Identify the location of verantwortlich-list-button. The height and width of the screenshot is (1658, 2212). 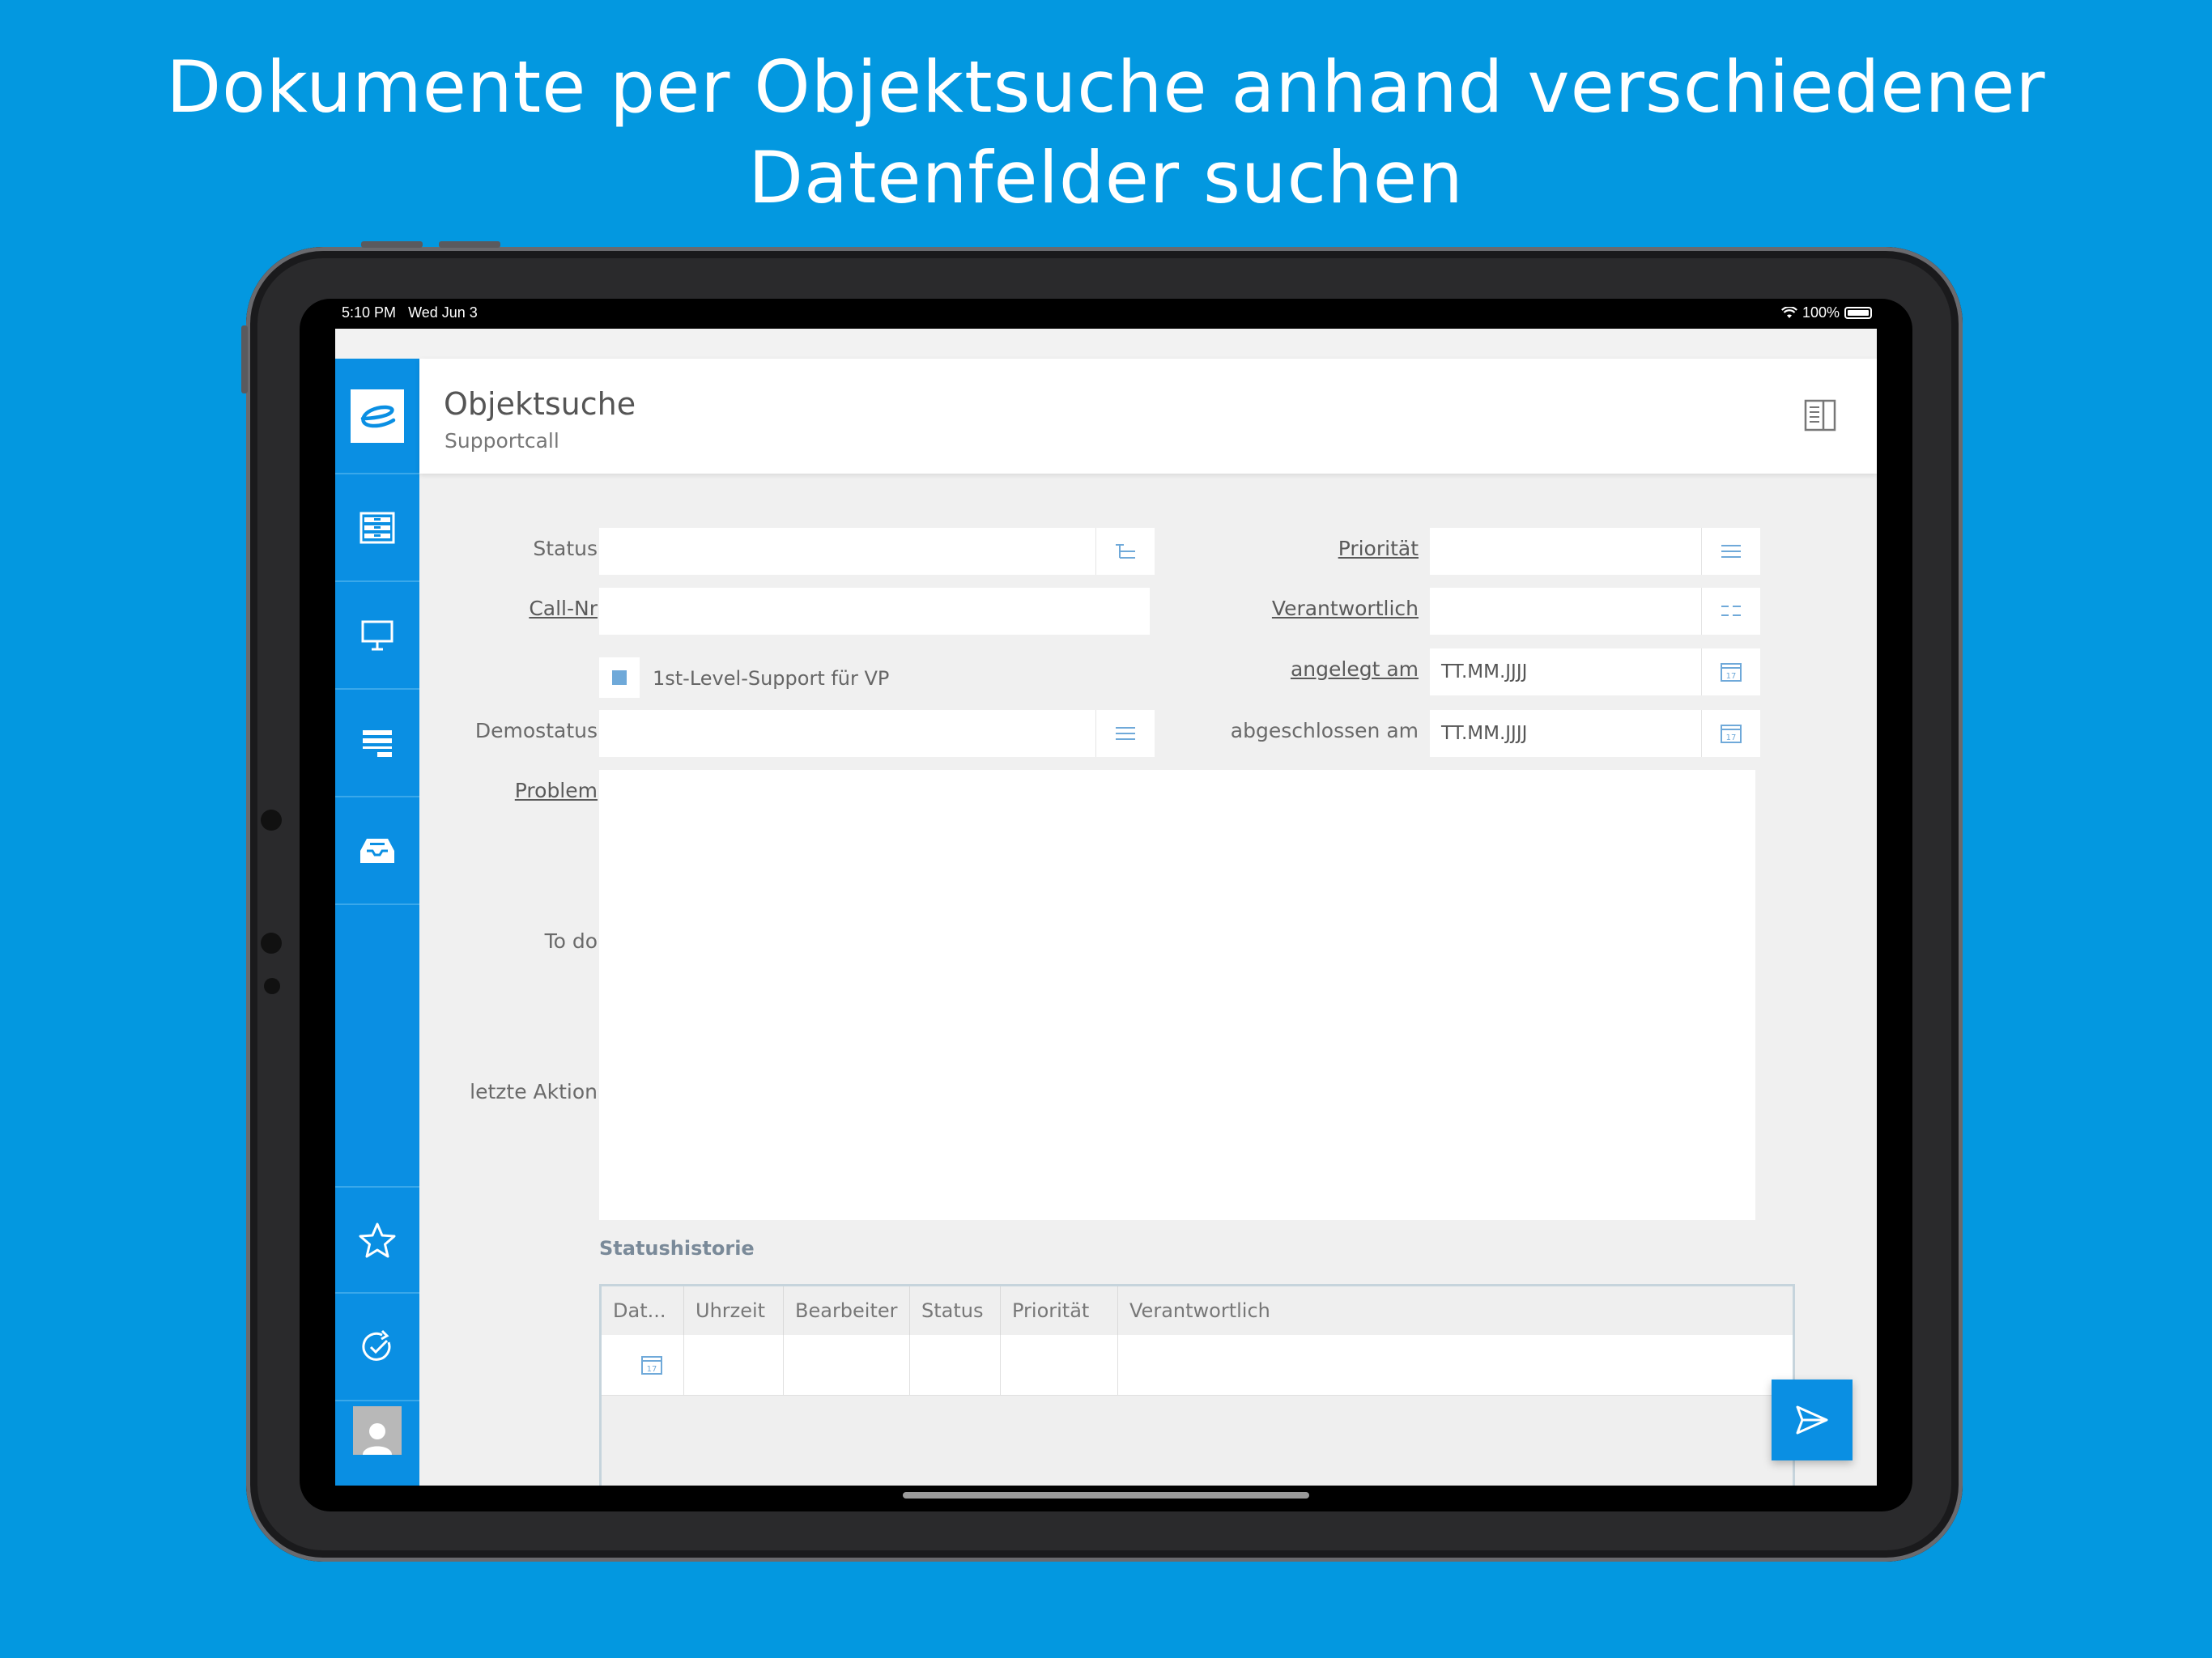
(1730, 611).